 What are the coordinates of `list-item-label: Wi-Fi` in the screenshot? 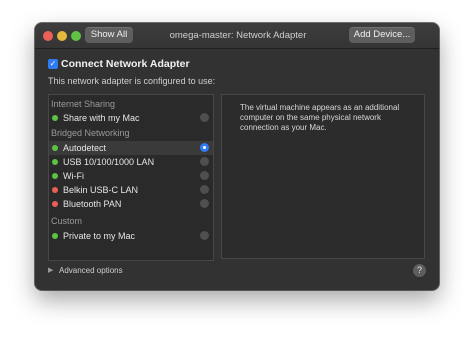 It's located at (73, 176).